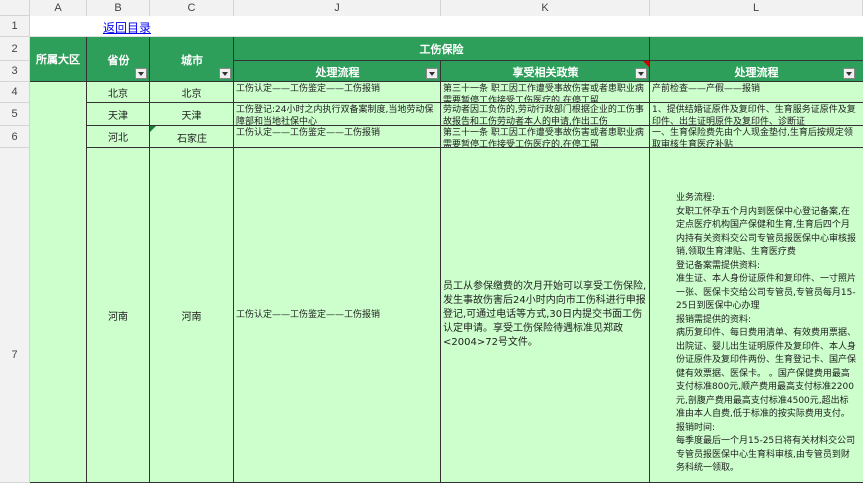 The width and height of the screenshot is (863, 483). I want to click on header-process2-label: 处理流程, so click(756, 72).